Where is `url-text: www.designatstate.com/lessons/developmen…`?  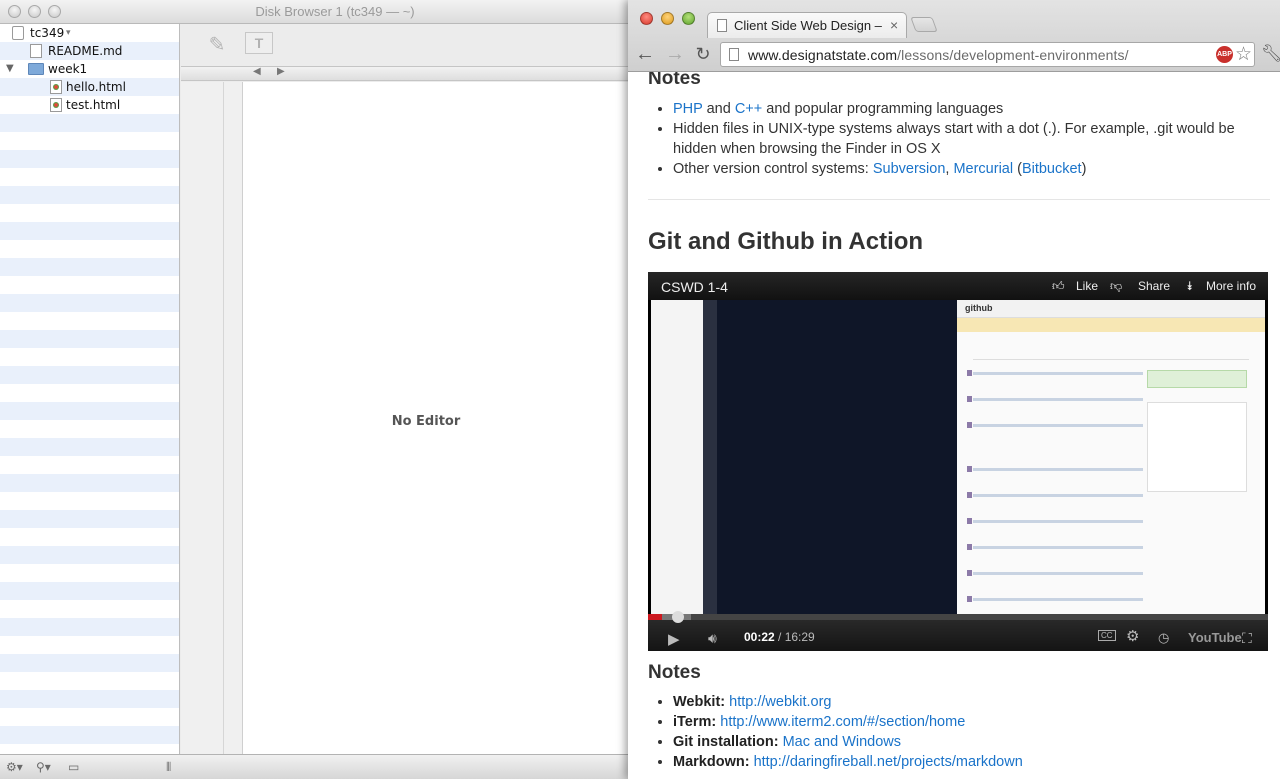 url-text: www.designatstate.com/lessons/developmen… is located at coordinates (938, 55).